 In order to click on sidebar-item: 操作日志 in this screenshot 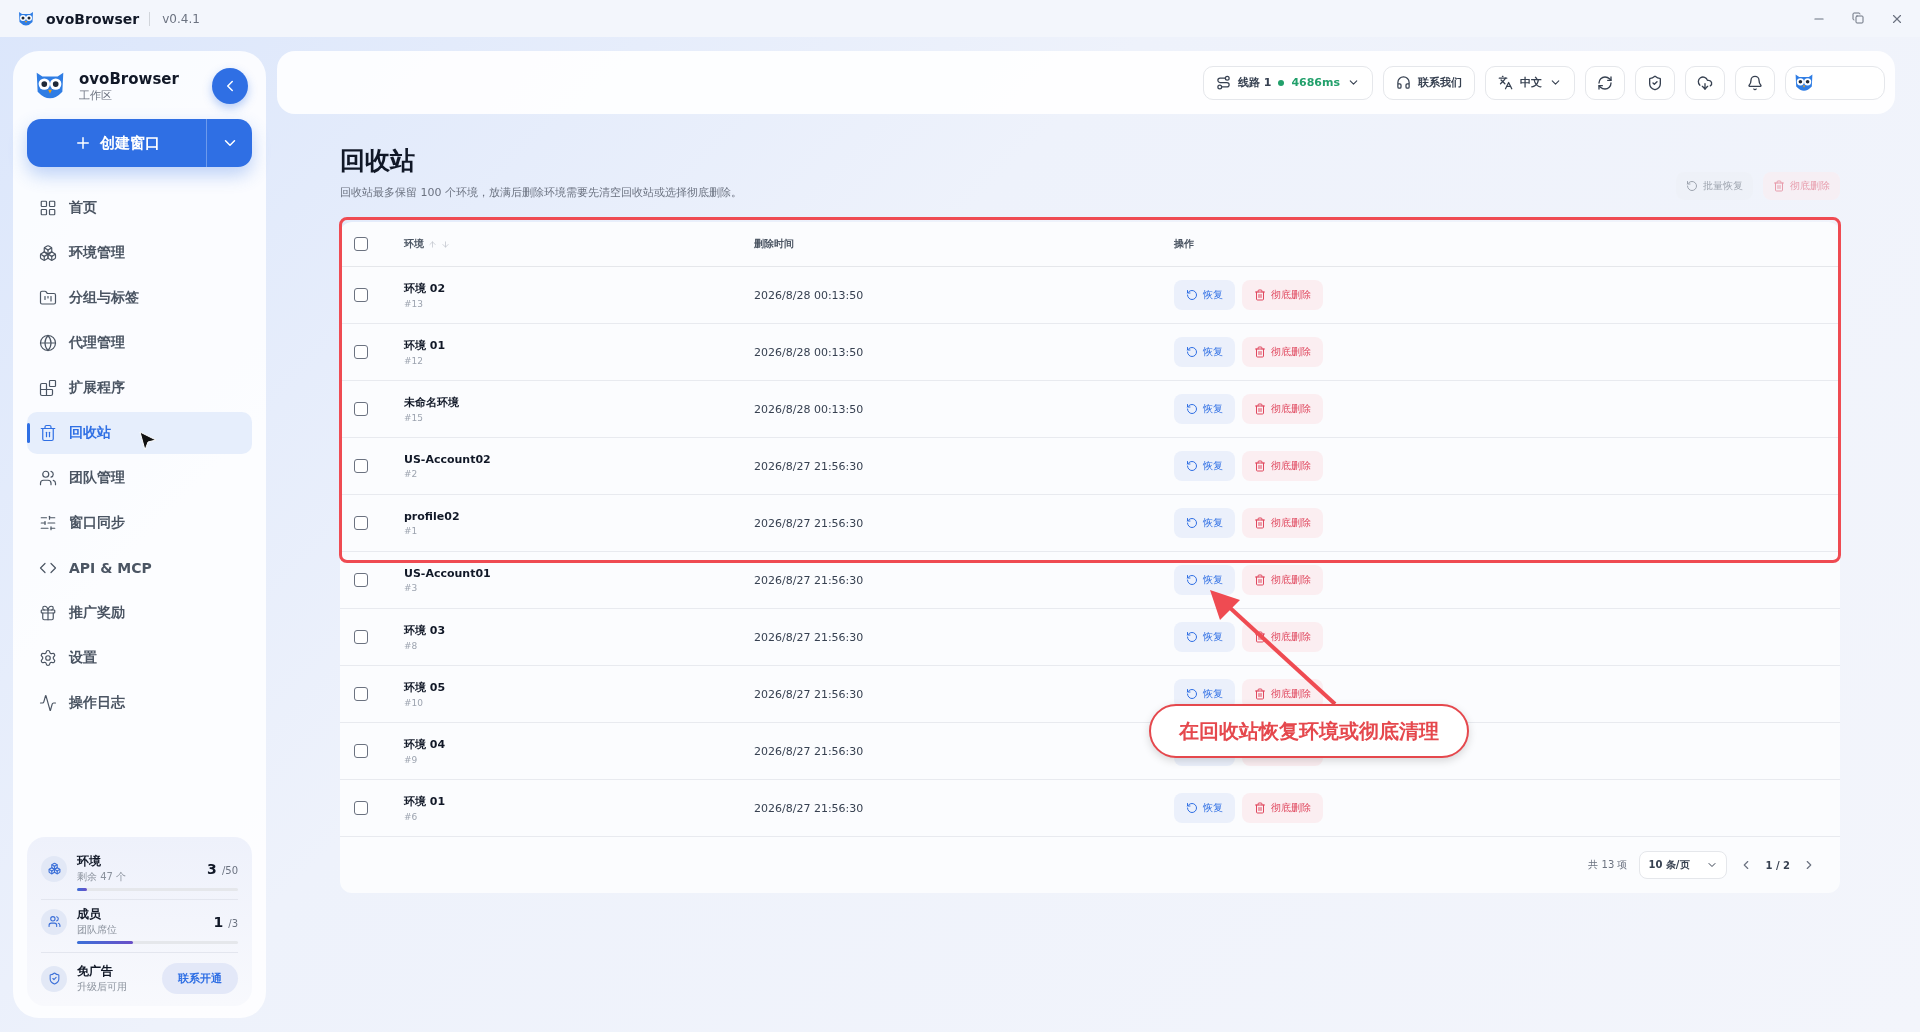, I will do `click(139, 703)`.